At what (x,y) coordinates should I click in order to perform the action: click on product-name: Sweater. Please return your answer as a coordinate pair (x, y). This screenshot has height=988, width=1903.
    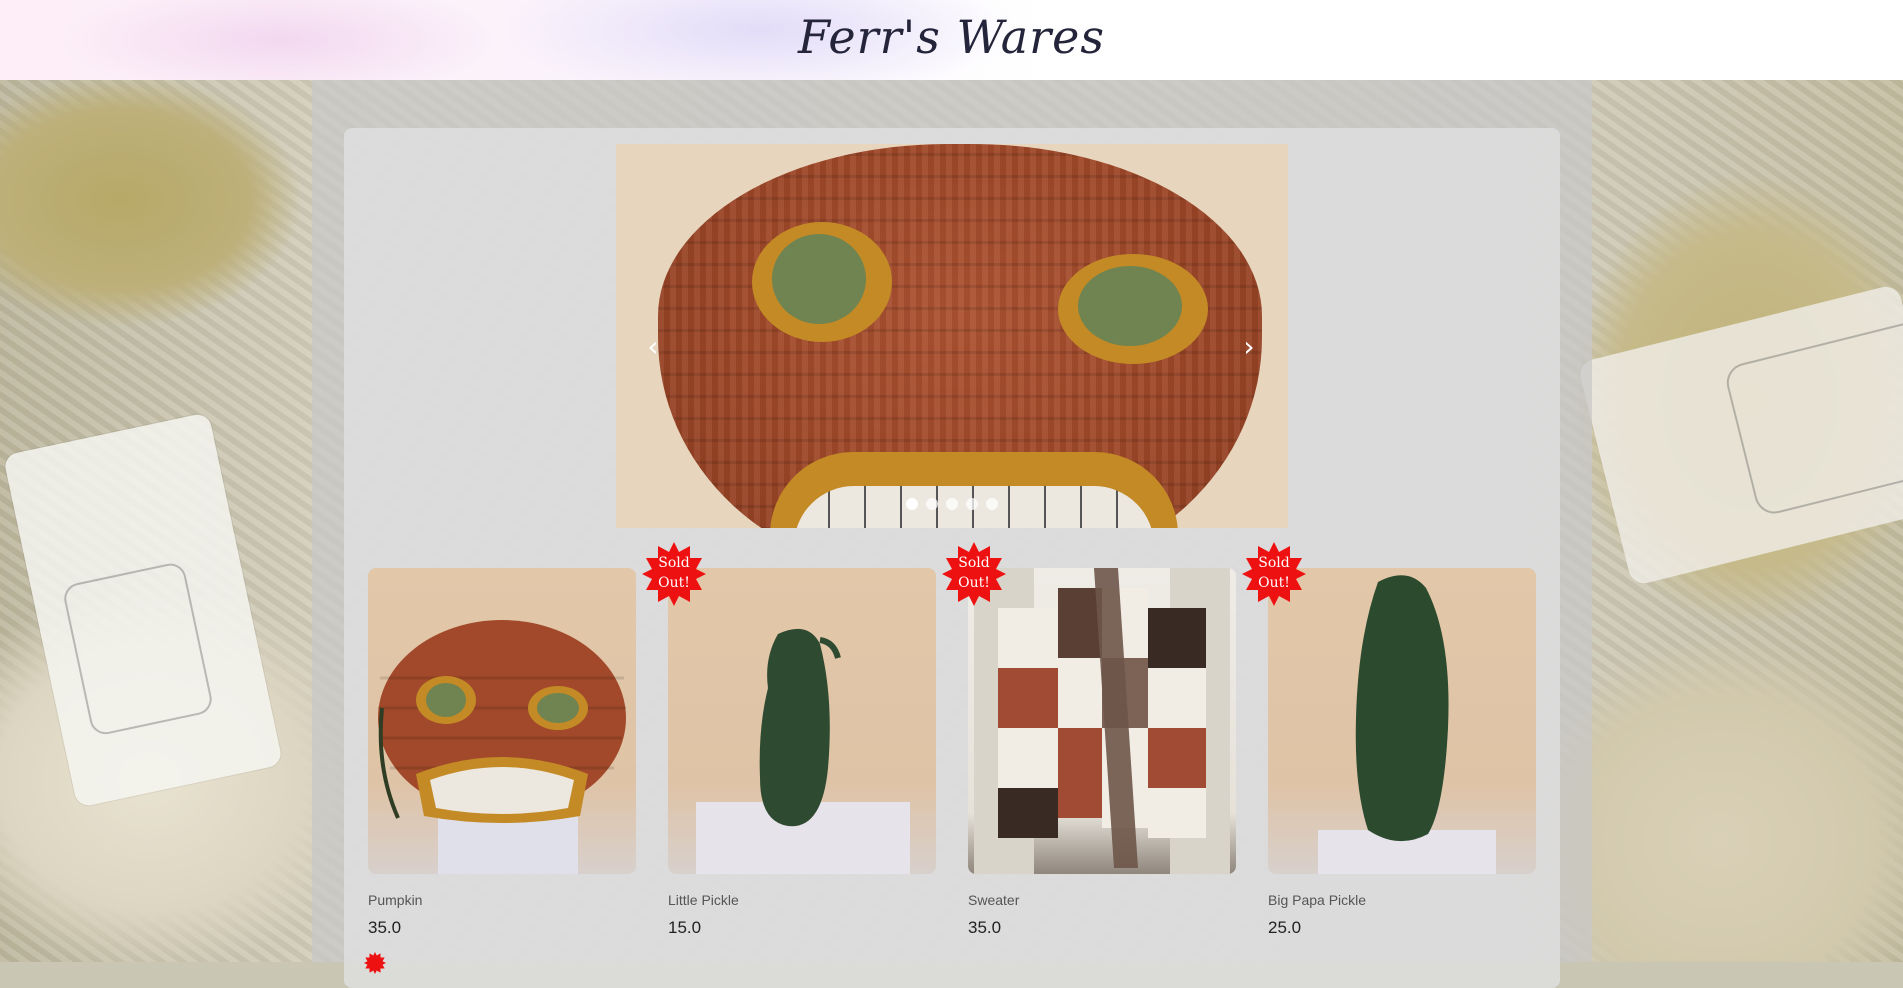
    Looking at the image, I should click on (1102, 900).